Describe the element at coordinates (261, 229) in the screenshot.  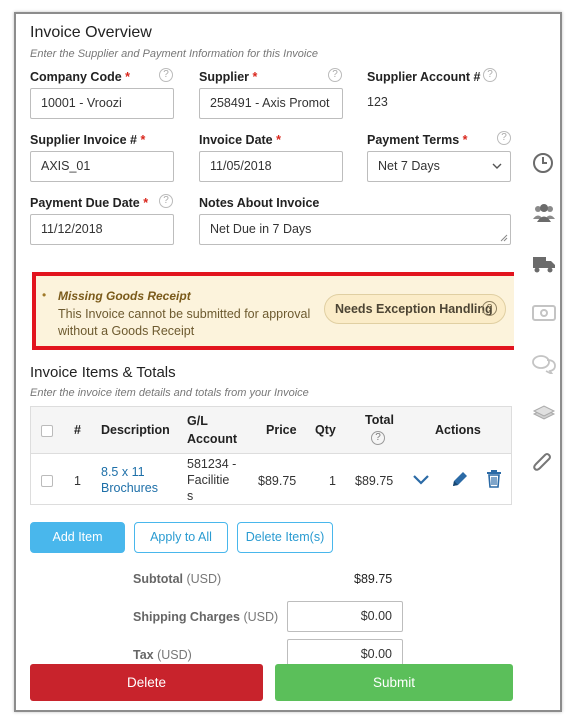
I see `notes-value: Net Due in 7 Days` at that location.